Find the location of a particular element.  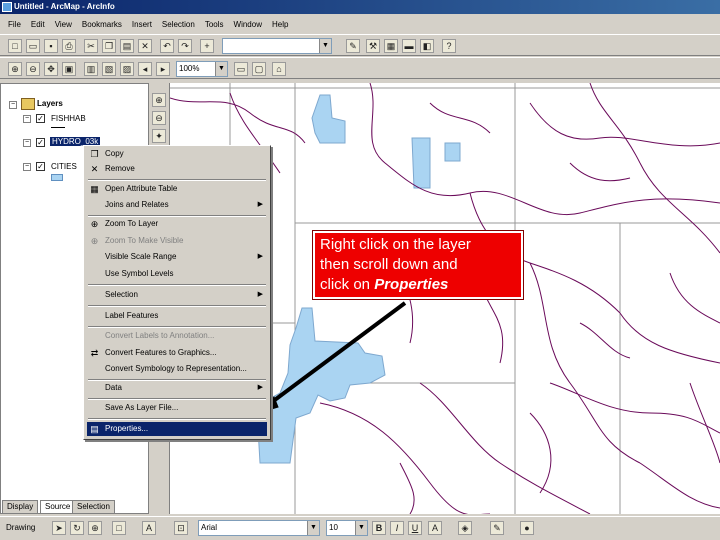

menu-item-data: Data ▶ is located at coordinates (177, 388).